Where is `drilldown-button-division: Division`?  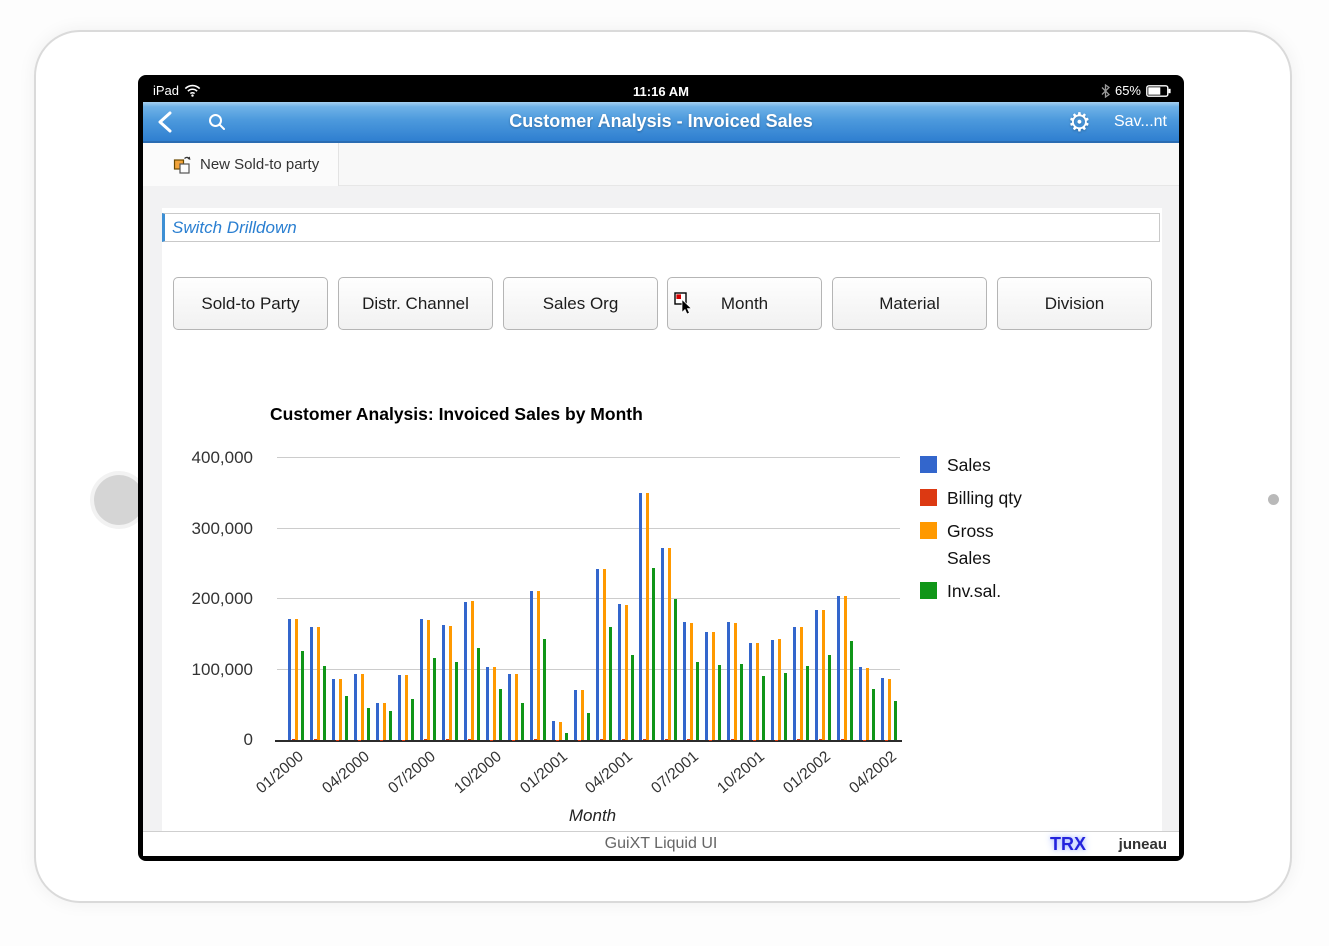
drilldown-button-division: Division is located at coordinates (1074, 303).